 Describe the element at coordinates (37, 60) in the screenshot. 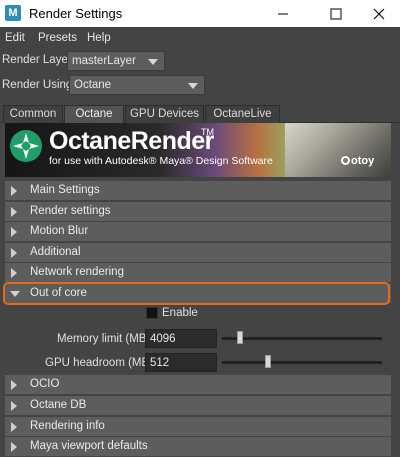

I see `render-layer-label: Render Layer` at that location.